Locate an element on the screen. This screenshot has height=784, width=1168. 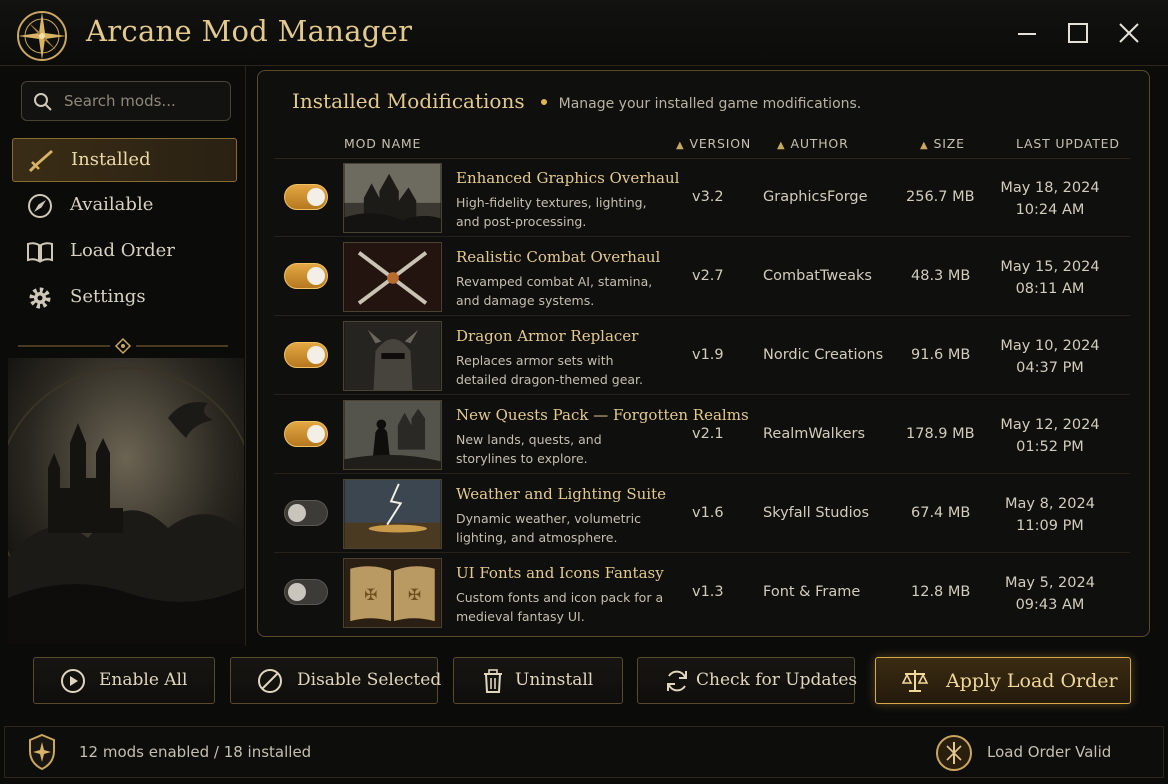
apply-load-order-button: Apply Load Order is located at coordinates (1003, 680).